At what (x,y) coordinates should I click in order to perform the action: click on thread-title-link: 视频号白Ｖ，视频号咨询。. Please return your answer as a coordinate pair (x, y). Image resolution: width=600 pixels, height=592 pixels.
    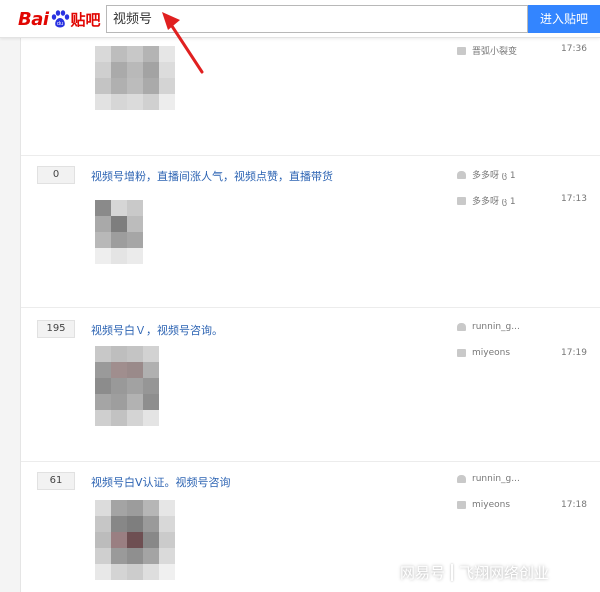
    Looking at the image, I should click on (157, 330).